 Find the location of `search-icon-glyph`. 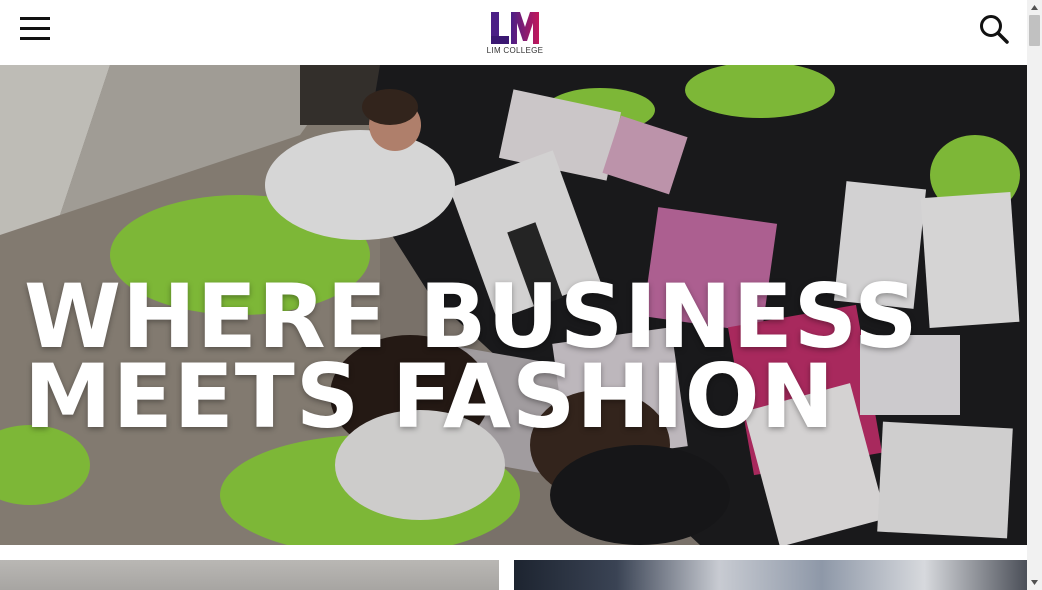

search-icon-glyph is located at coordinates (994, 29).